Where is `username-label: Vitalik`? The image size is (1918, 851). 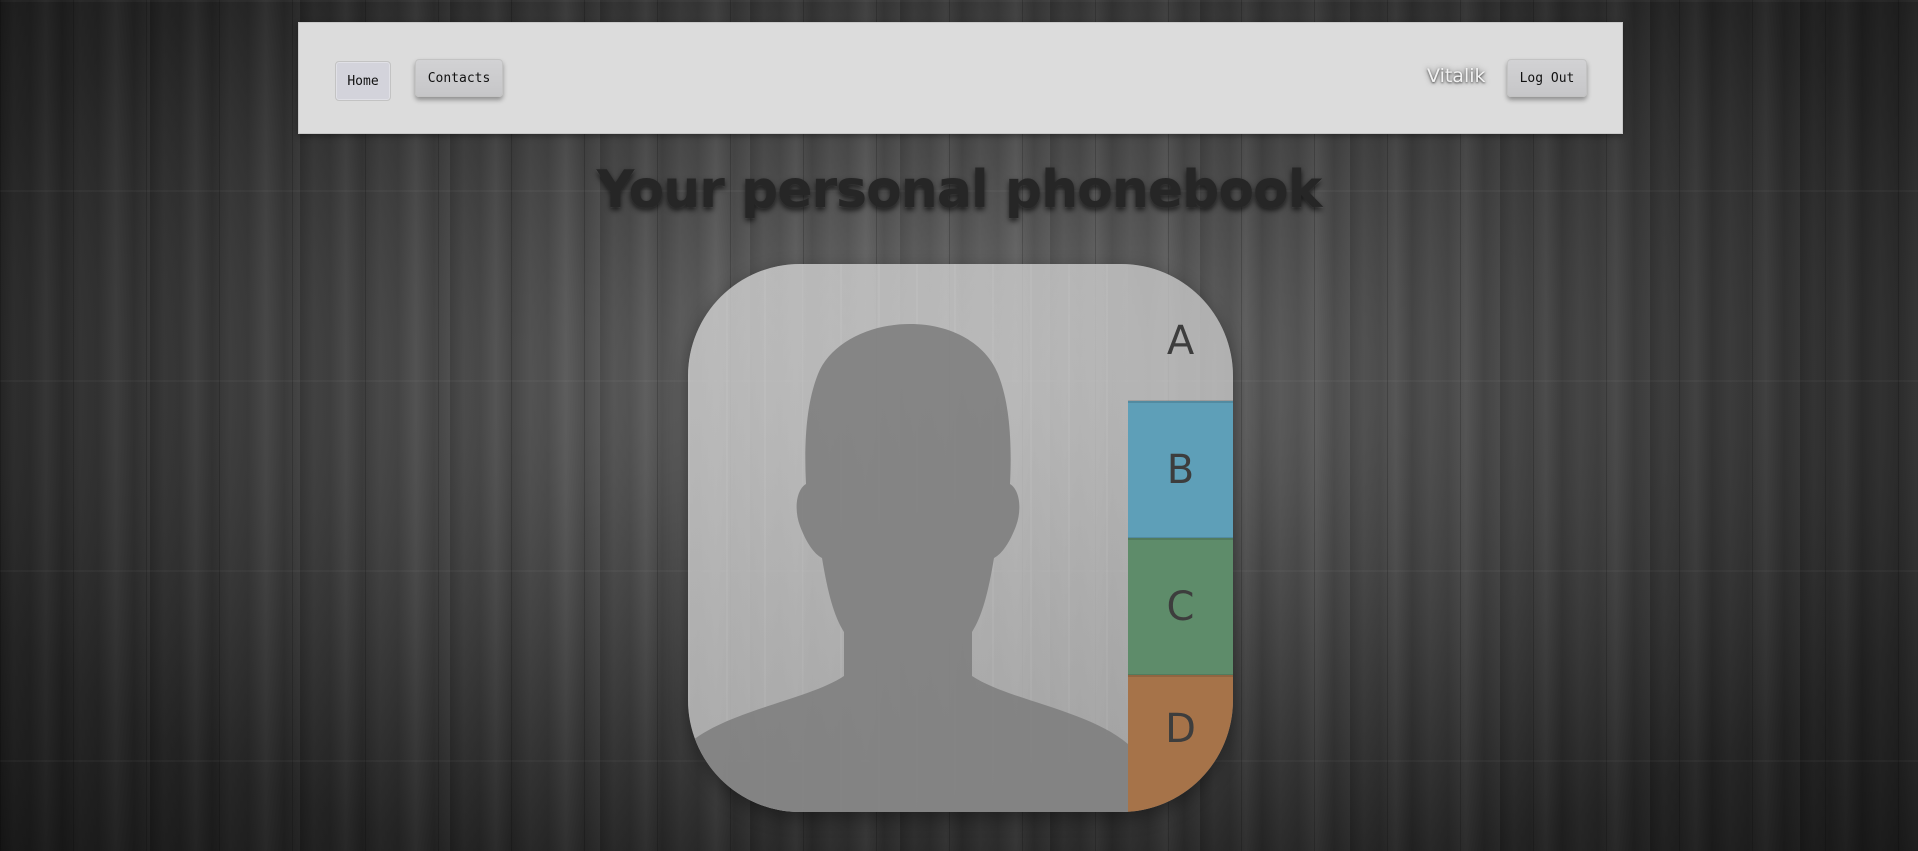 username-label: Vitalik is located at coordinates (1456, 76).